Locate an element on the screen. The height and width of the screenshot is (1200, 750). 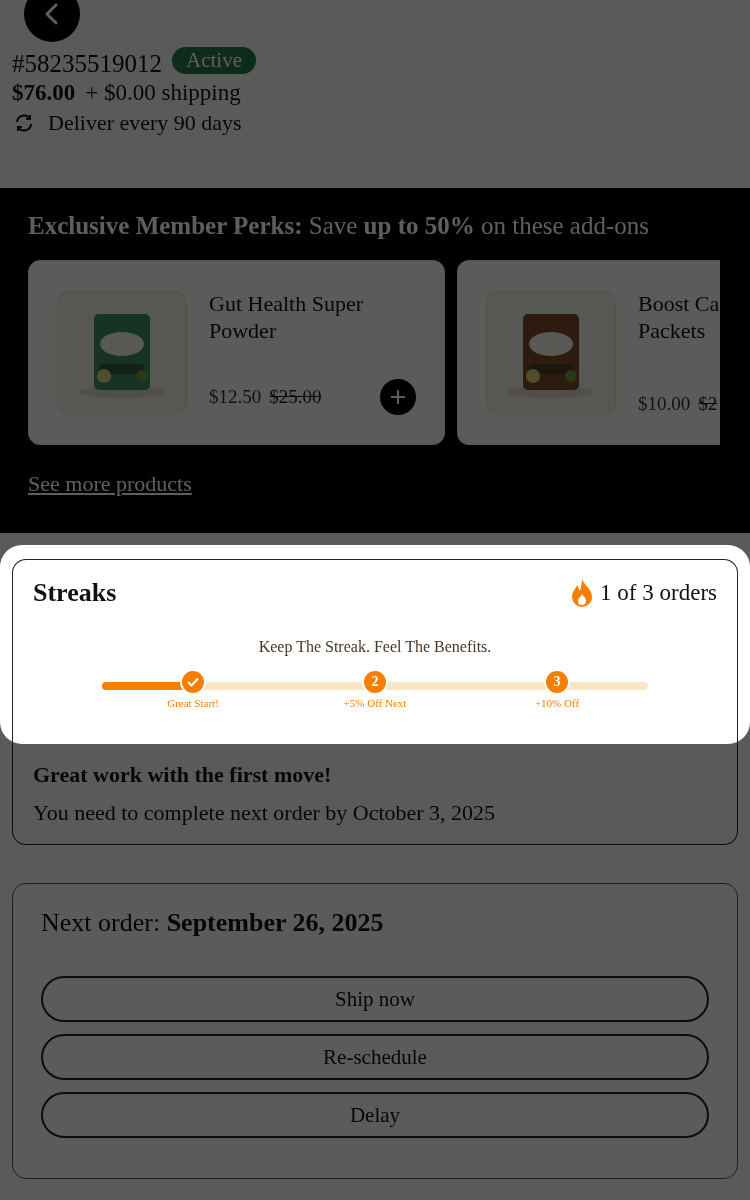
flame-icon is located at coordinates (582, 593).